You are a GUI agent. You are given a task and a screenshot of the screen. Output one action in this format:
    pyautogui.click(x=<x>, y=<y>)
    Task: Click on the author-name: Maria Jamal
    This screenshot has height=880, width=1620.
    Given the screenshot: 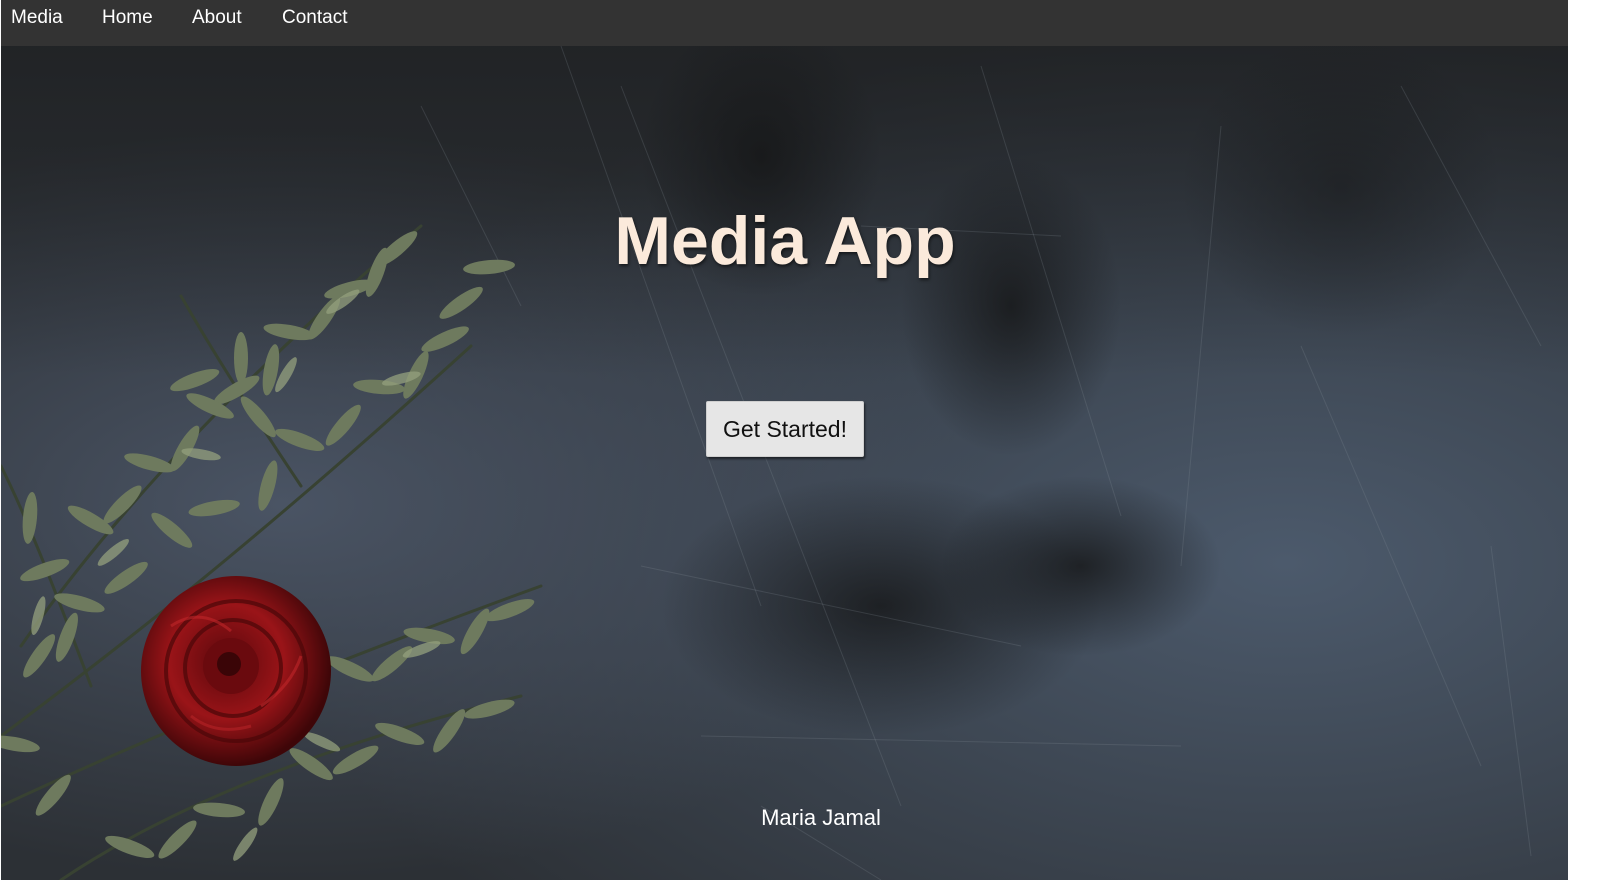 What is the action you would take?
    pyautogui.click(x=821, y=817)
    